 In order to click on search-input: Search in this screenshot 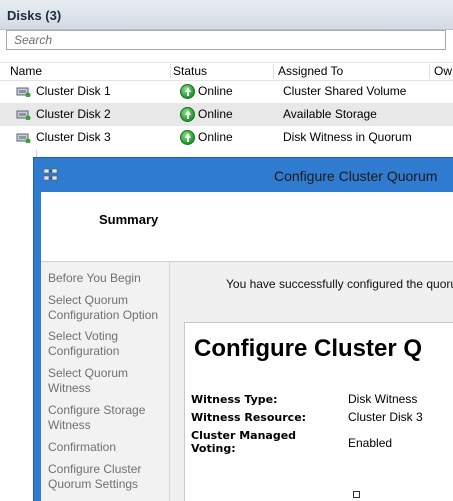, I will do `click(226, 40)`.